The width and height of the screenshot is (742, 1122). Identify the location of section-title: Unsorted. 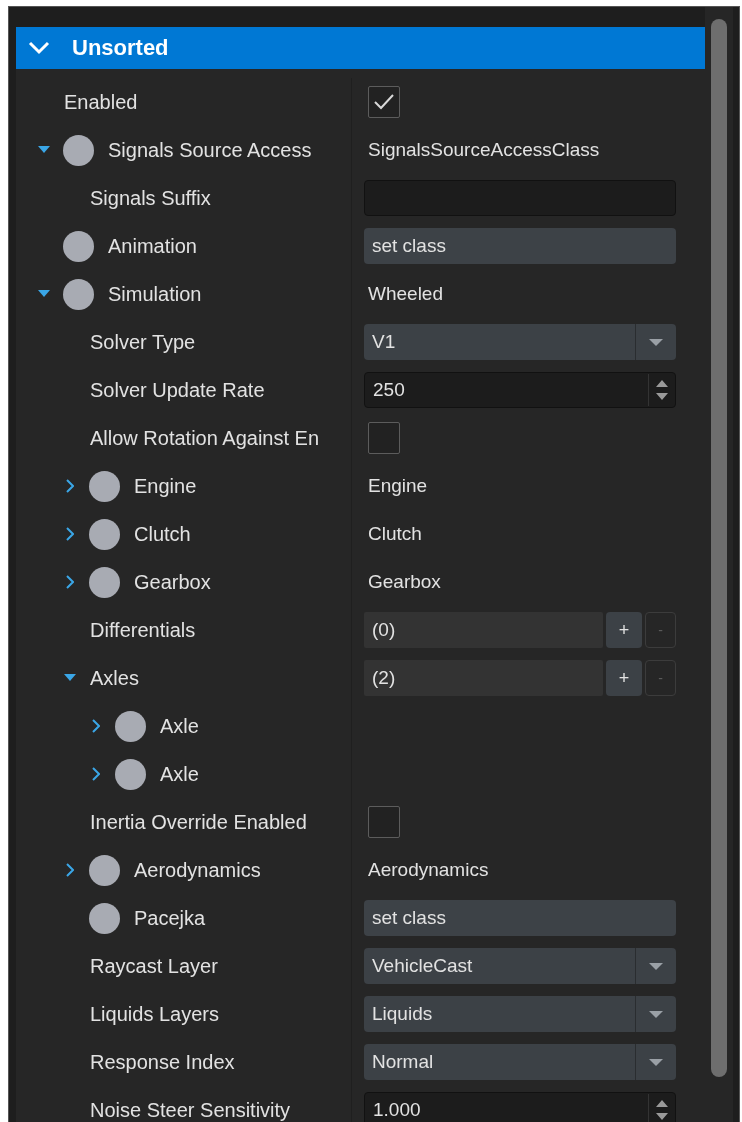
(120, 48).